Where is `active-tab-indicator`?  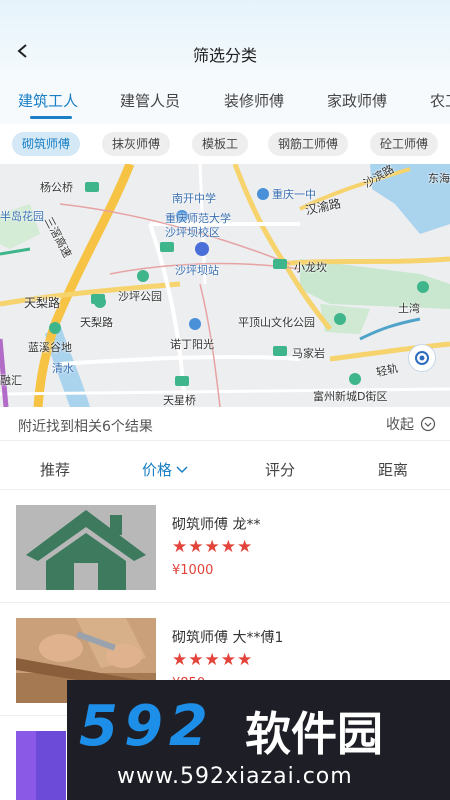
active-tab-indicator is located at coordinates (51, 117).